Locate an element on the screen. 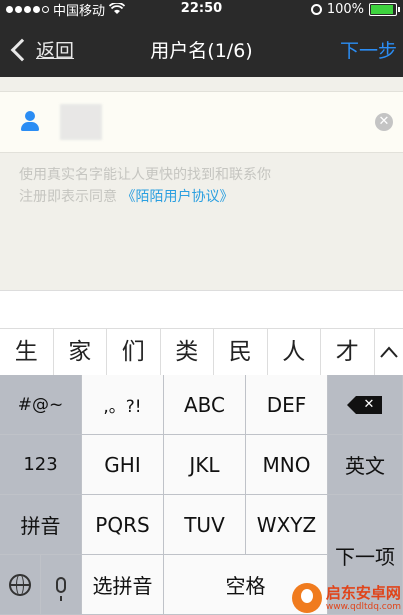 Image resolution: width=403 pixels, height=615 pixels. key-abc: ABC is located at coordinates (205, 405).